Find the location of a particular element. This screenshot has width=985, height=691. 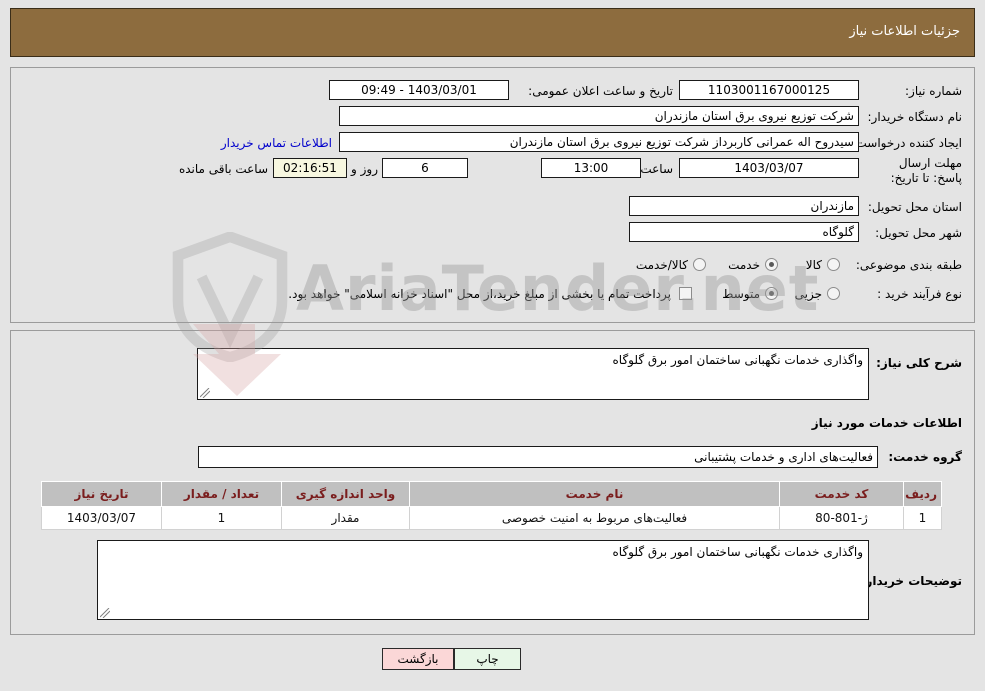

cell-unit: مقدار is located at coordinates (345, 518).